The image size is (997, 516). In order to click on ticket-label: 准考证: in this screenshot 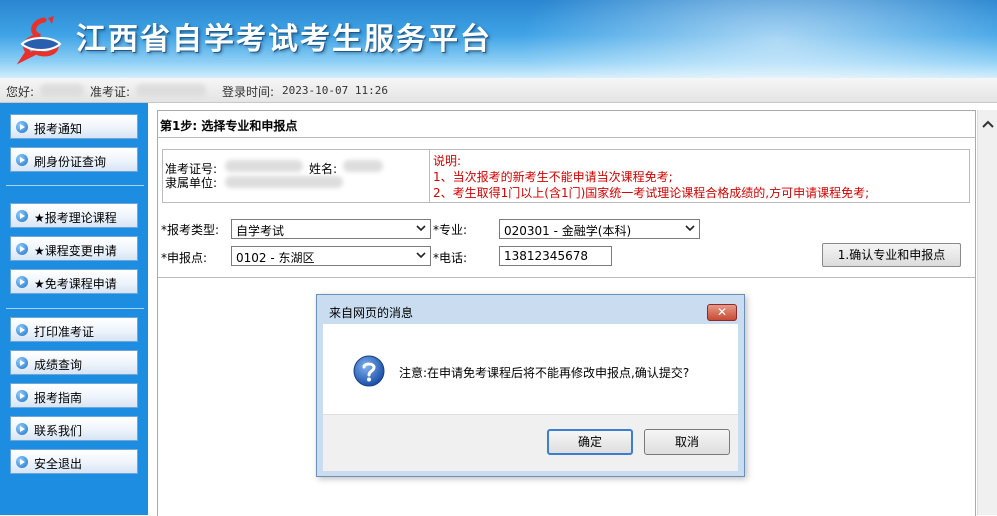, I will do `click(110, 92)`.